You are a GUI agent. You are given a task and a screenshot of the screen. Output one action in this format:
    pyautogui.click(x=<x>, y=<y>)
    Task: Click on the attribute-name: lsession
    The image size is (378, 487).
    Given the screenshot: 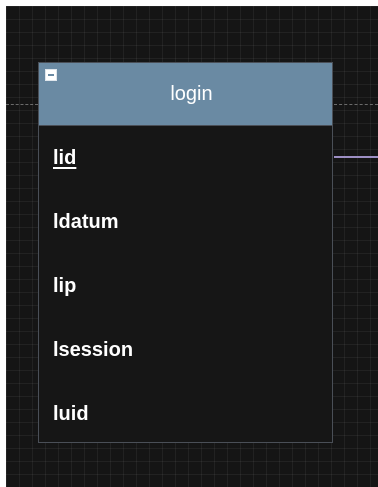 What is the action you would take?
    pyautogui.click(x=93, y=350)
    